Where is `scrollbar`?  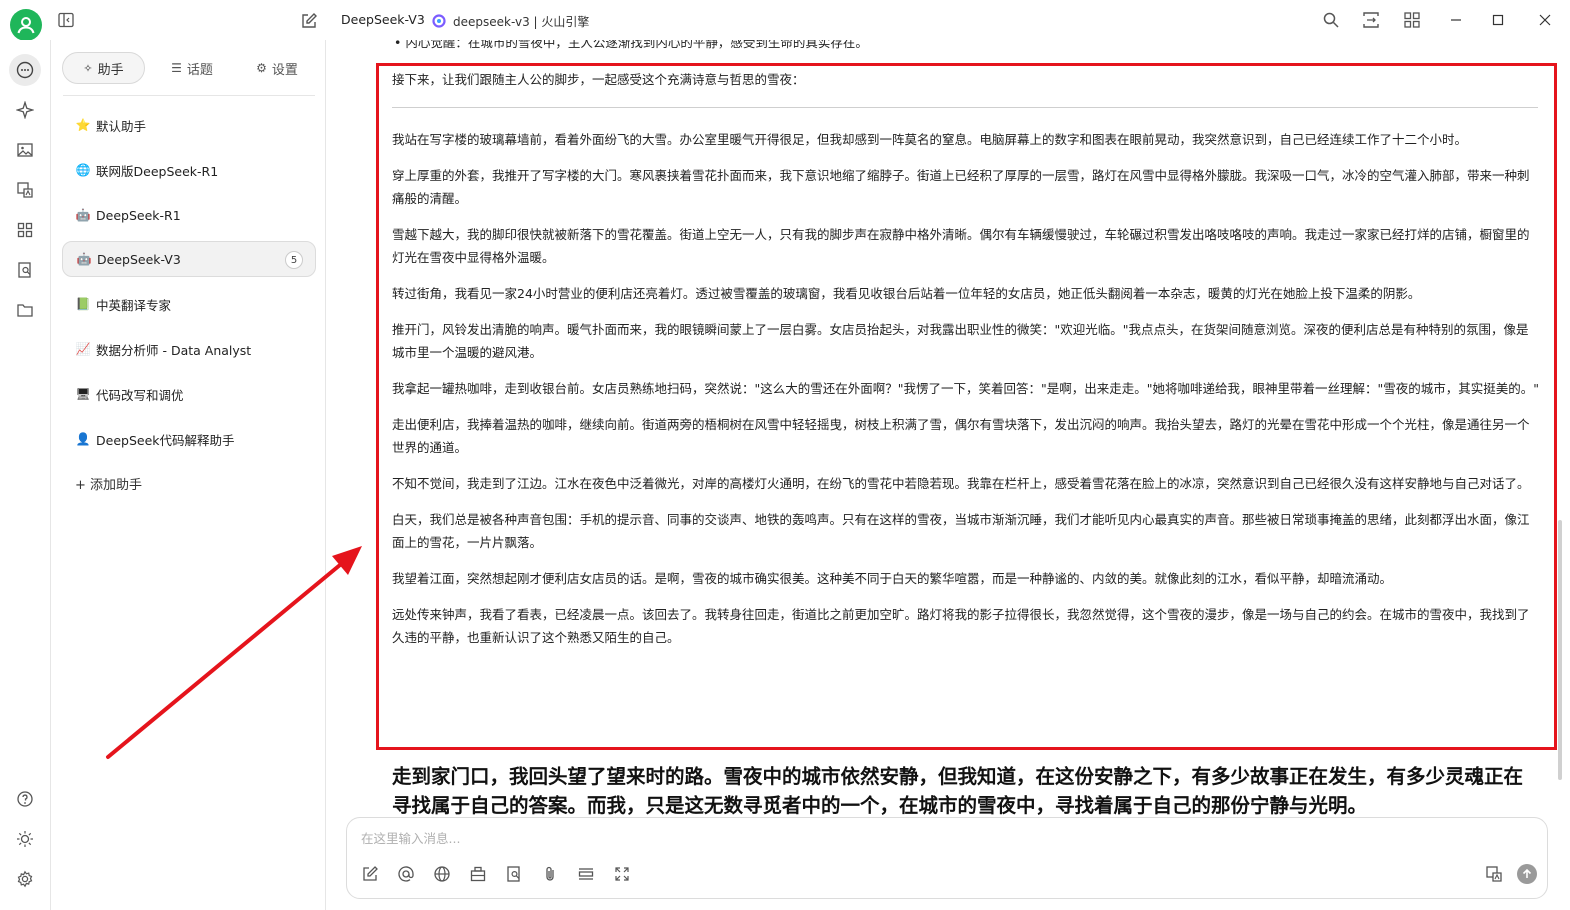 scrollbar is located at coordinates (1560, 650).